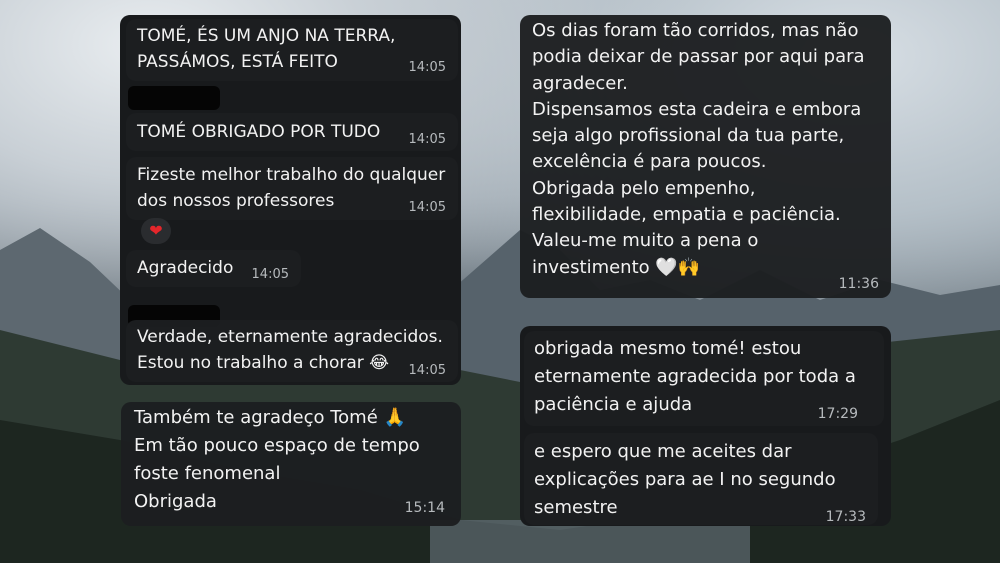 This screenshot has width=1000, height=563. Describe the element at coordinates (424, 508) in the screenshot. I see `message-time: 15:14` at that location.